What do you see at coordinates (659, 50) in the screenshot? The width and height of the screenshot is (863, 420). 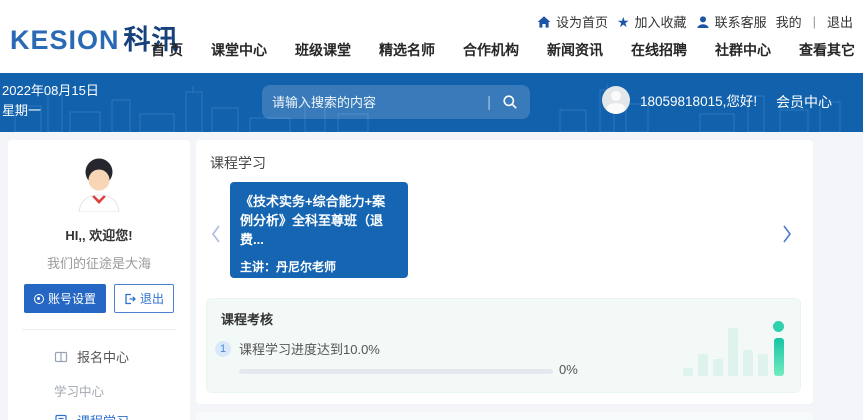 I see `nav-item-jobs: 在线招聘` at bounding box center [659, 50].